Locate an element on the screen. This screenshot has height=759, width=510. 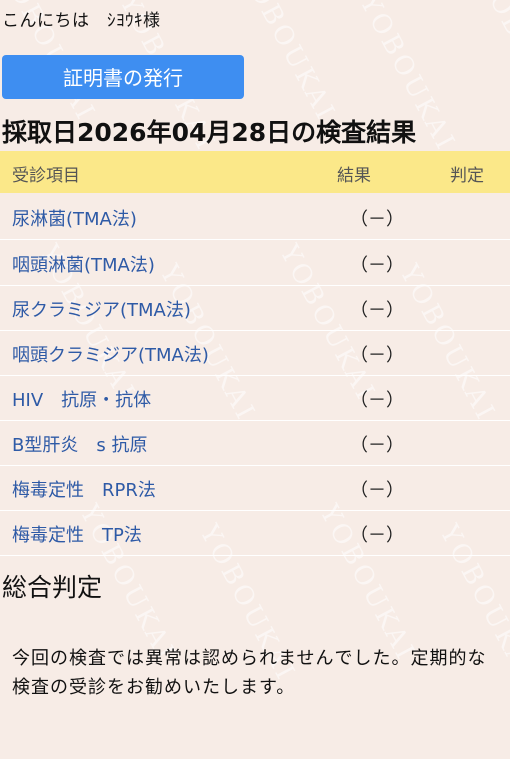
table-row: 咽頭クラミジア(TMA法) （－） is located at coordinates (255, 353).